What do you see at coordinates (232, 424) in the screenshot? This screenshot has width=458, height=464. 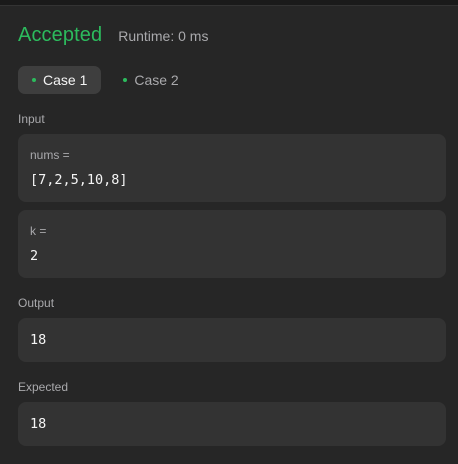 I see `expected-box: 18` at bounding box center [232, 424].